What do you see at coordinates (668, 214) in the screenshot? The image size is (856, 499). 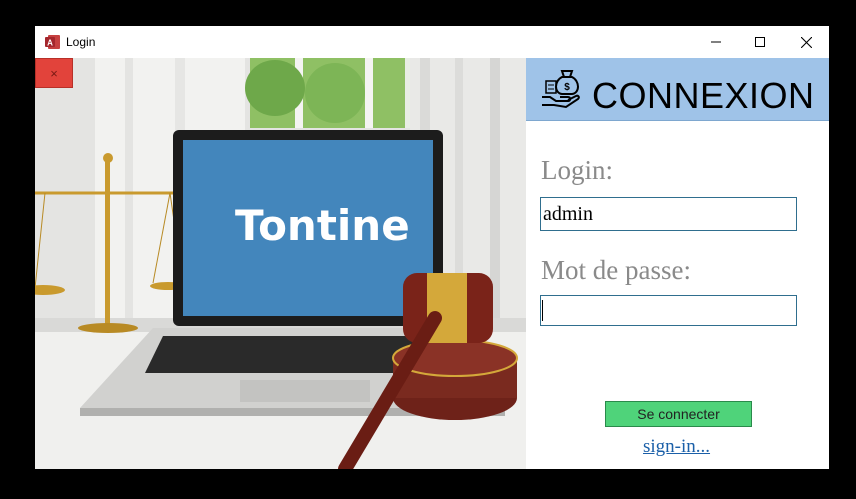 I see `login-input` at bounding box center [668, 214].